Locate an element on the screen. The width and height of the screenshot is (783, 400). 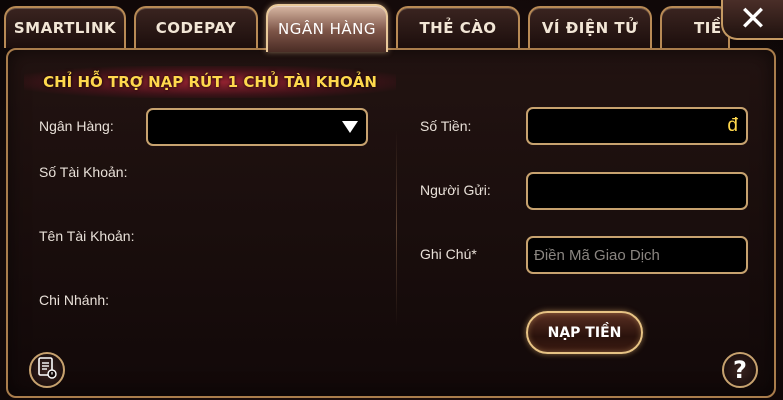
bank-label: Ngân Hàng: is located at coordinates (76, 126).